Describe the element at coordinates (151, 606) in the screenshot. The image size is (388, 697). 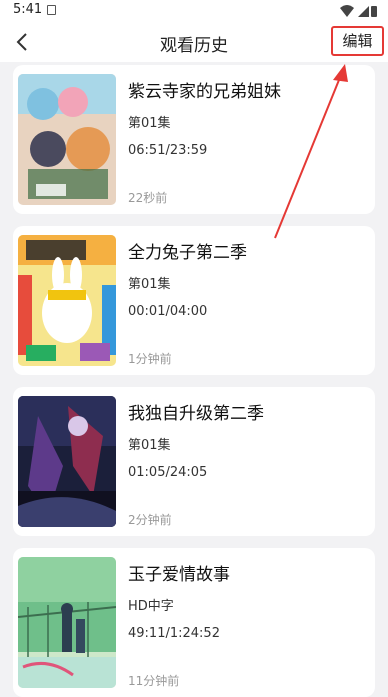
I see `item-episode: HD中字` at that location.